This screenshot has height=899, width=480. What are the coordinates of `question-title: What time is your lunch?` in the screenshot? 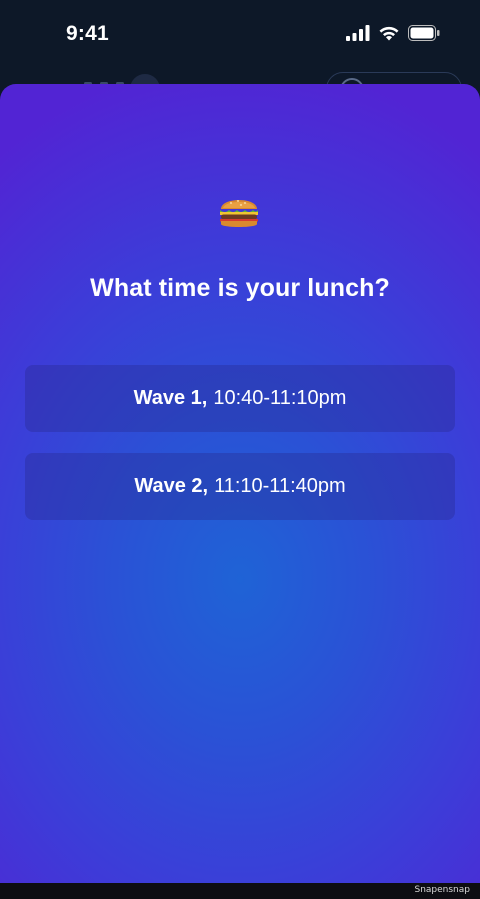 It's located at (240, 288).